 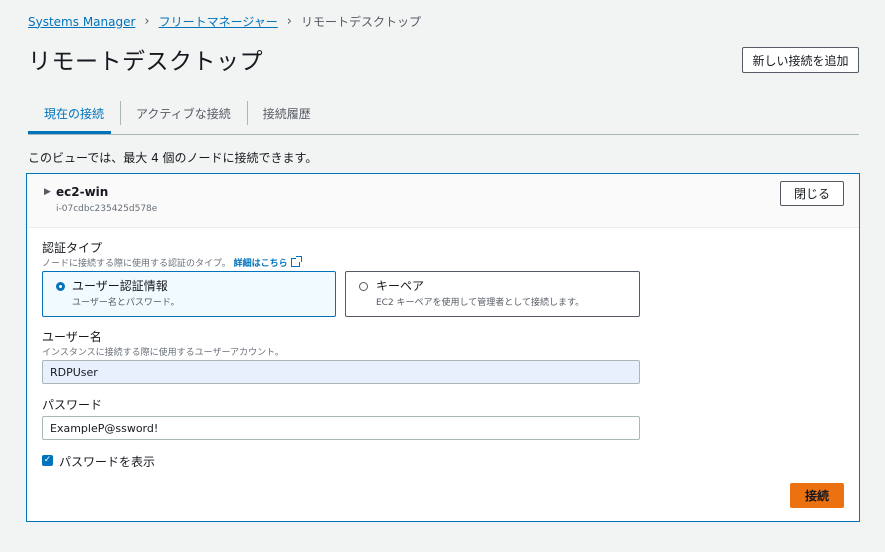 What do you see at coordinates (443, 201) in the screenshot?
I see `session-panel-header` at bounding box center [443, 201].